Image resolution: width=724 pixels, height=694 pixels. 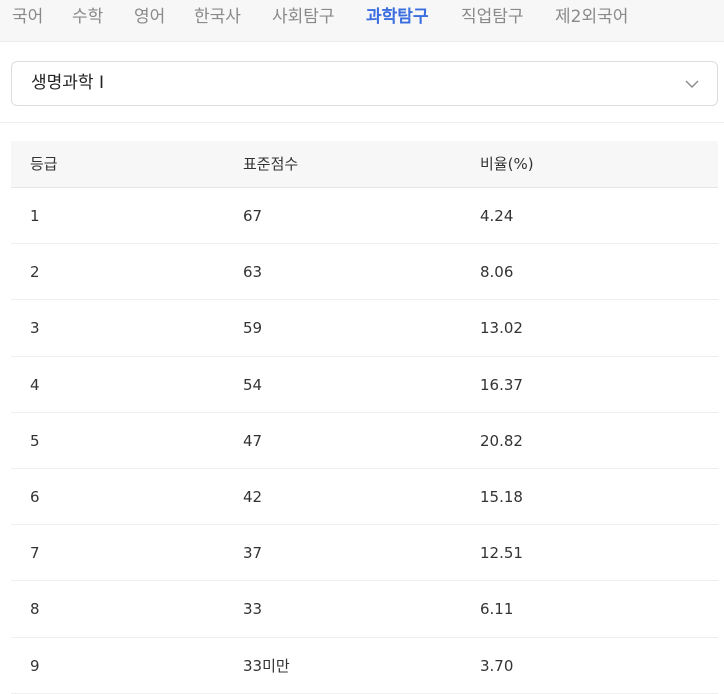 I want to click on header-grade: 등급, so click(x=44, y=164).